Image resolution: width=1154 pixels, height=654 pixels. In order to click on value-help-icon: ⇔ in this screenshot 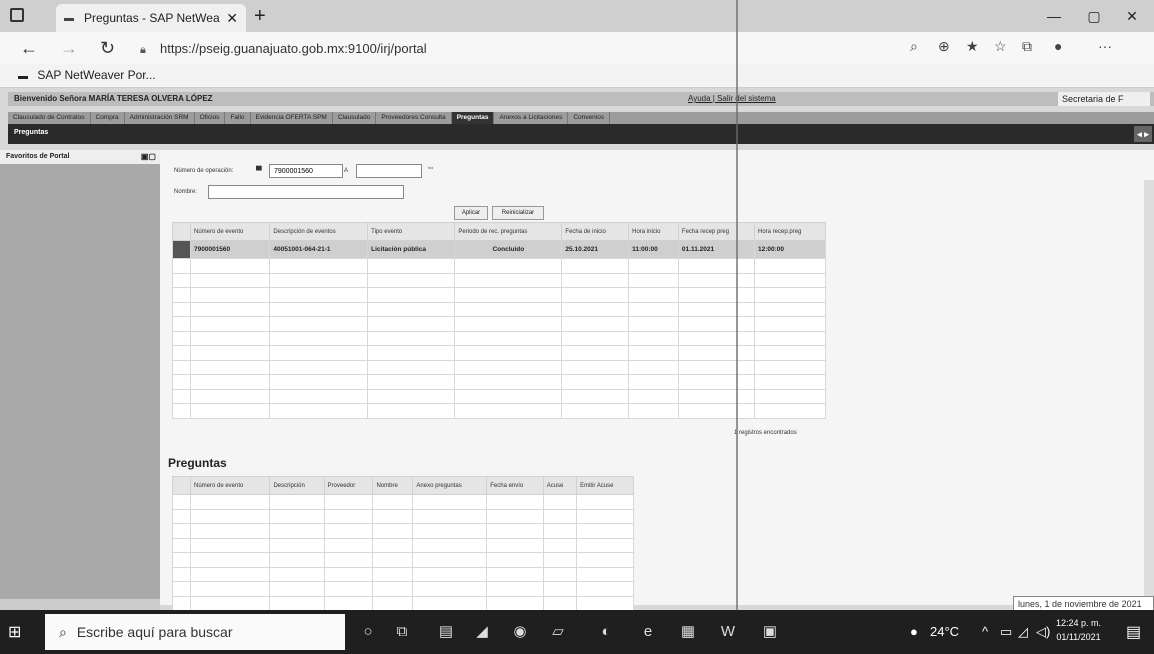, I will do `click(430, 167)`.